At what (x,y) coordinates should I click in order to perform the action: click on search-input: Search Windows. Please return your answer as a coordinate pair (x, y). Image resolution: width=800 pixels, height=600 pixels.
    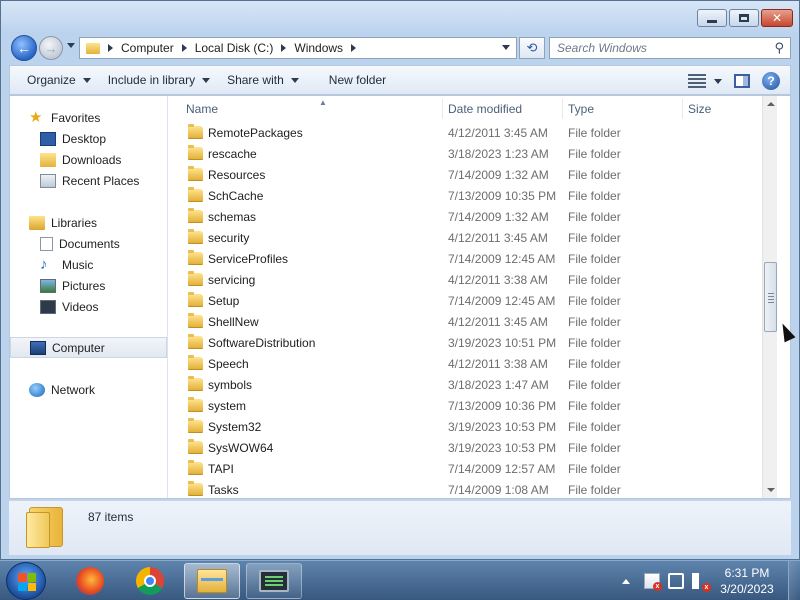
    Looking at the image, I should click on (665, 48).